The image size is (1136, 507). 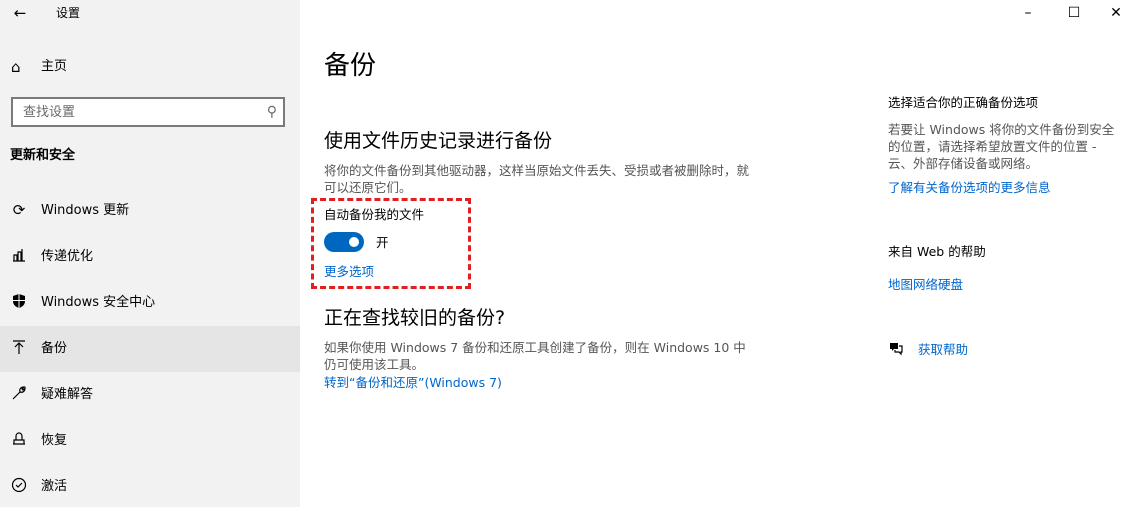 What do you see at coordinates (925, 284) in the screenshot?
I see `map-network-drive-link: 地图网络硬盘` at bounding box center [925, 284].